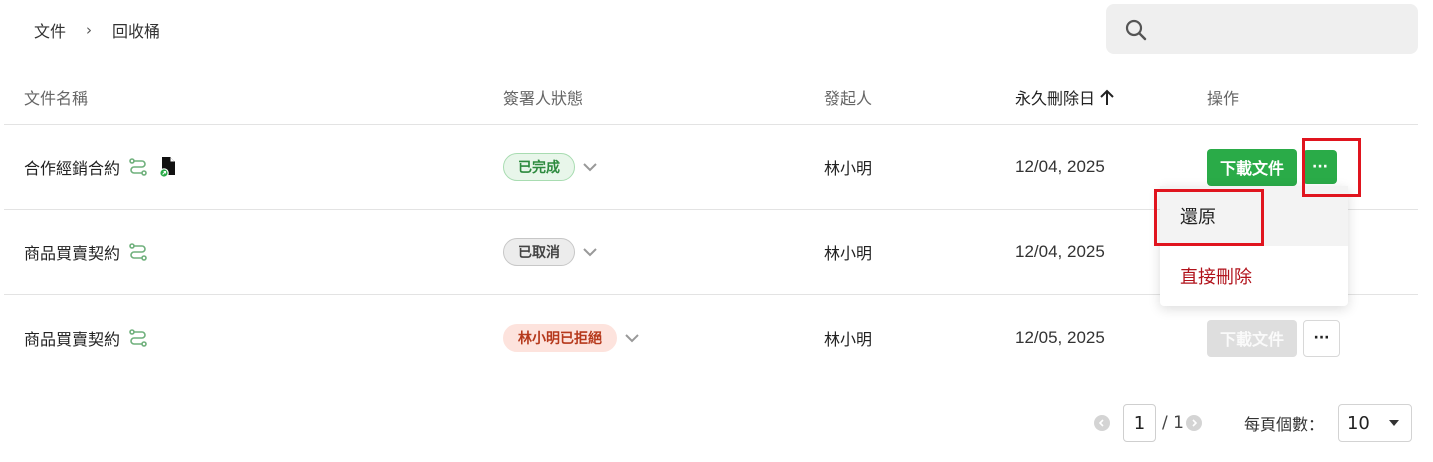 The width and height of the screenshot is (1433, 462). Describe the element at coordinates (97, 30) in the screenshot. I see `breadcrumb: 文件 › 回收桶` at that location.